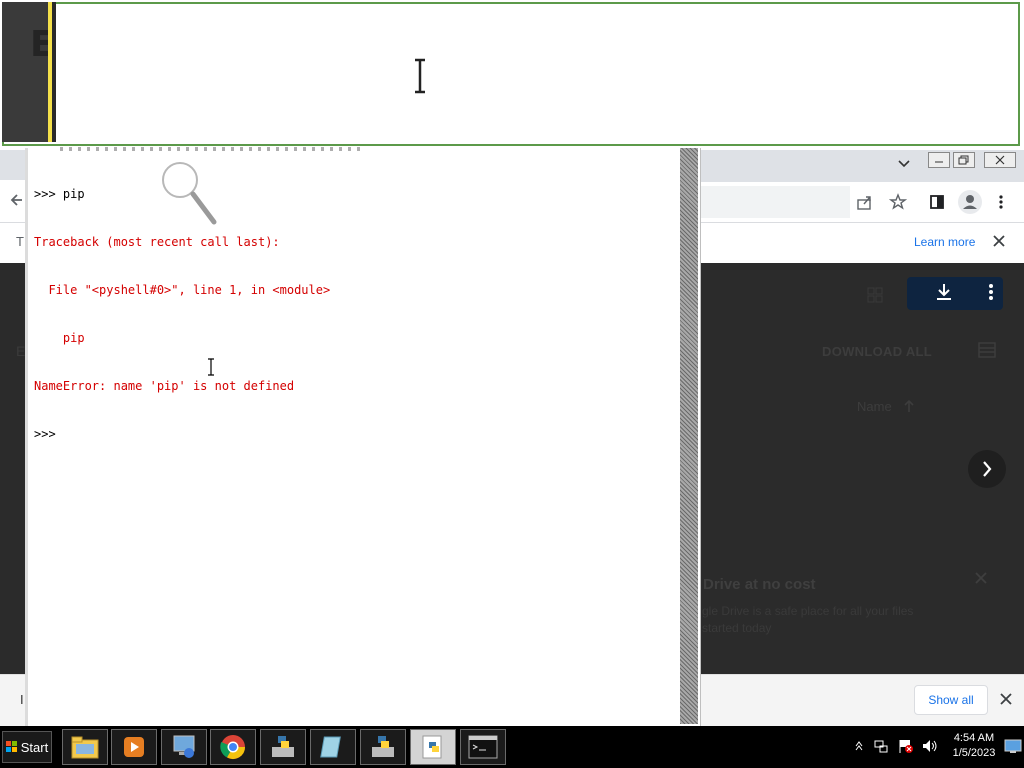 The height and width of the screenshot is (768, 1024). I want to click on drive-more-icon, so click(991, 294).